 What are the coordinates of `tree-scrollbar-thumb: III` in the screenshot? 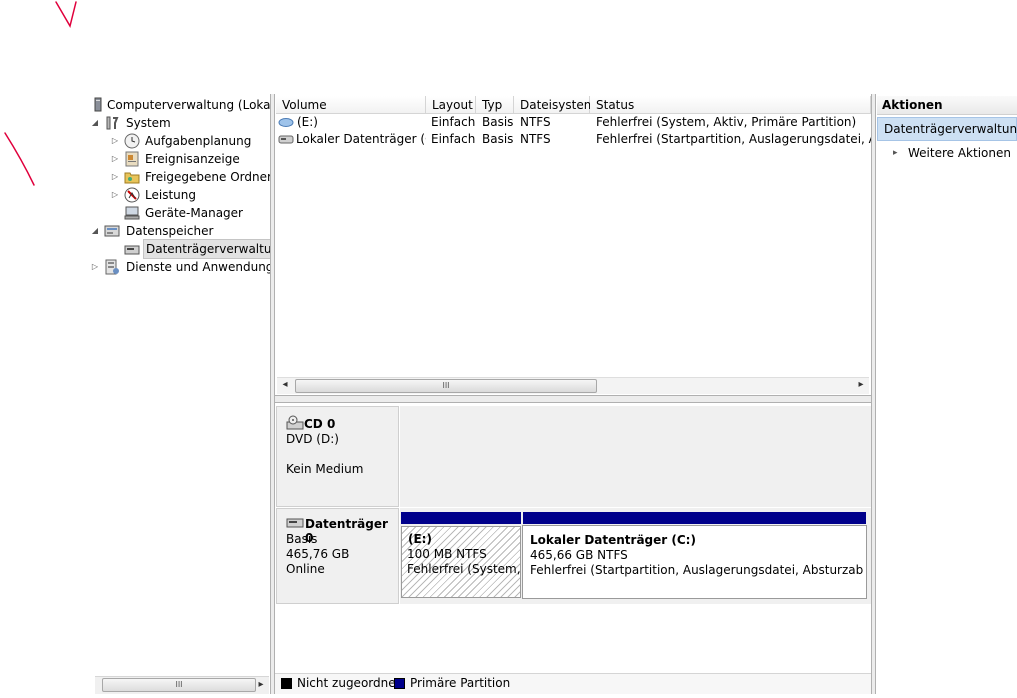 It's located at (179, 685).